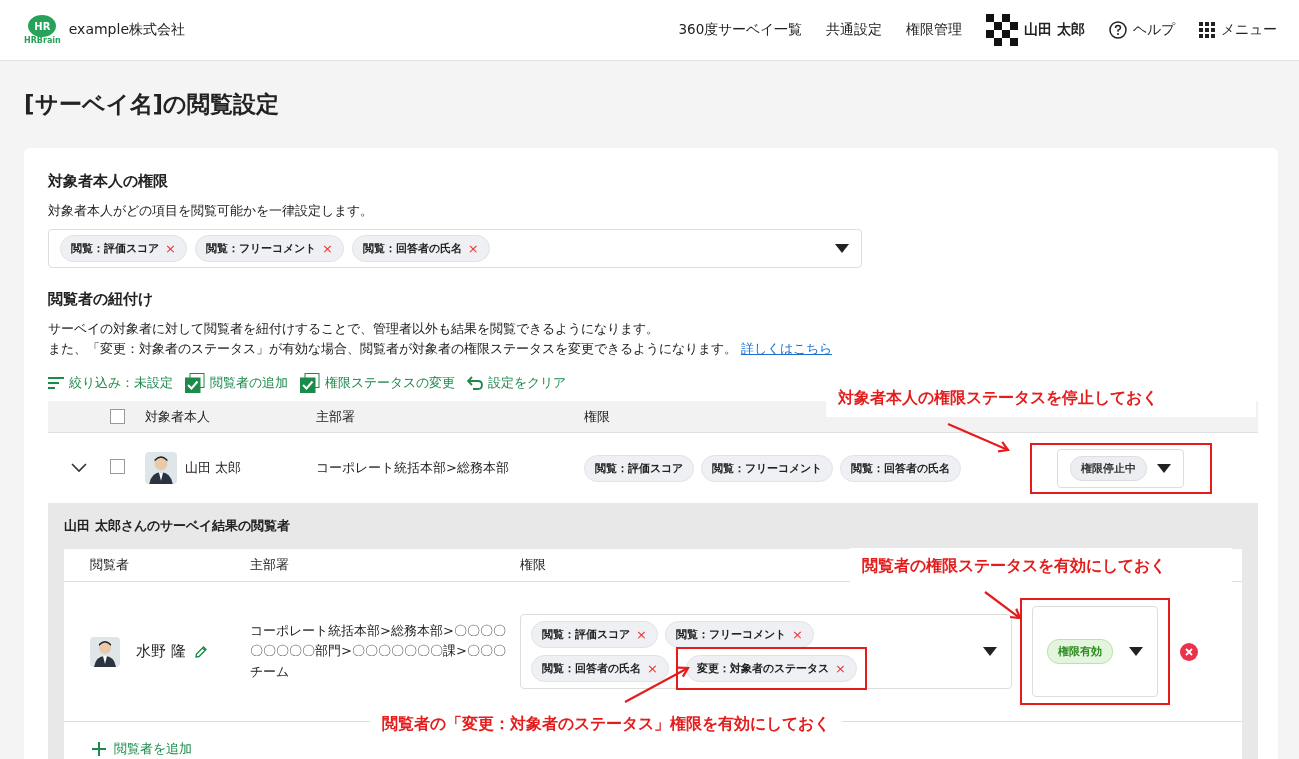  I want to click on toolbar-button: 閲覧者の追加, so click(236, 383).